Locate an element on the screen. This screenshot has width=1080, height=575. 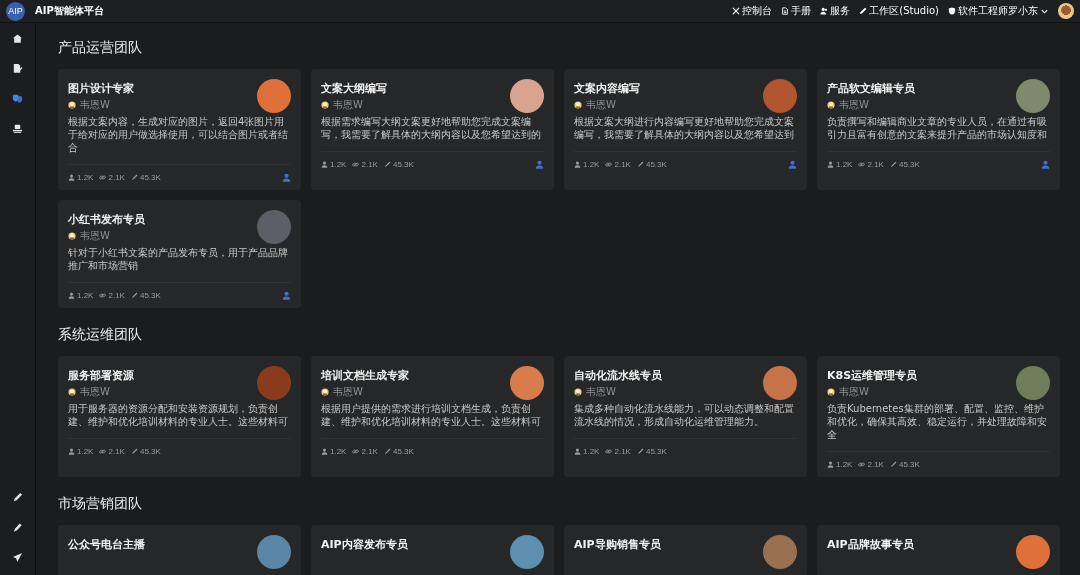
agent-description: 根据需求编写大纲文案更好地帮助您完成文案编写，我需要了解具体的大纲内容以及您希望达到的 is located at coordinates (431, 128).